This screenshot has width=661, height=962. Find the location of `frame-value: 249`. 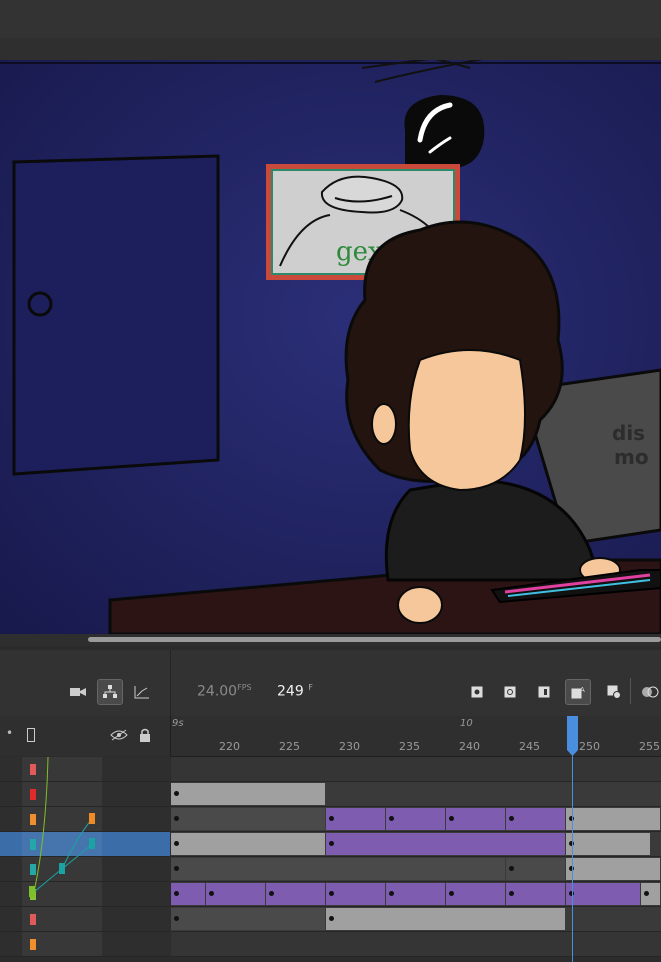

frame-value: 249 is located at coordinates (290, 691).